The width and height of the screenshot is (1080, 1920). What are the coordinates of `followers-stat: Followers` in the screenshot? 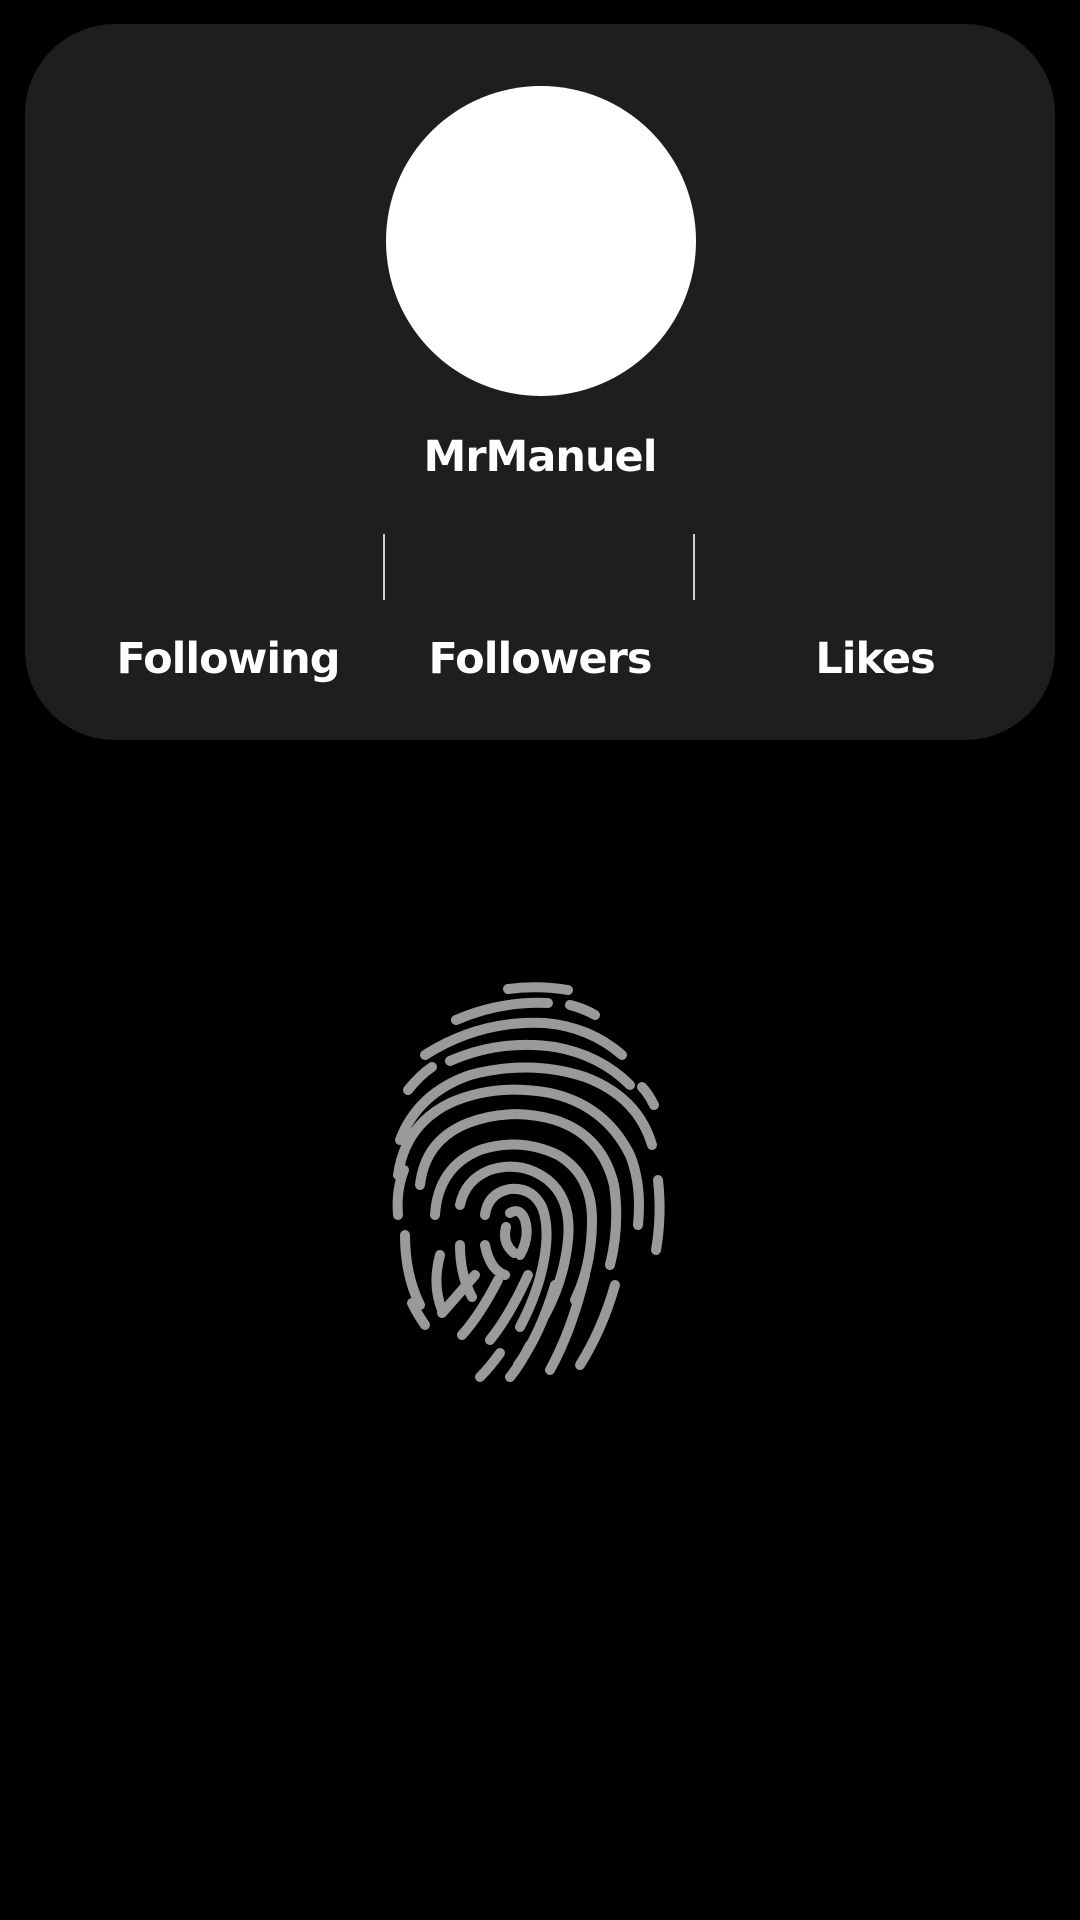 It's located at (540, 659).